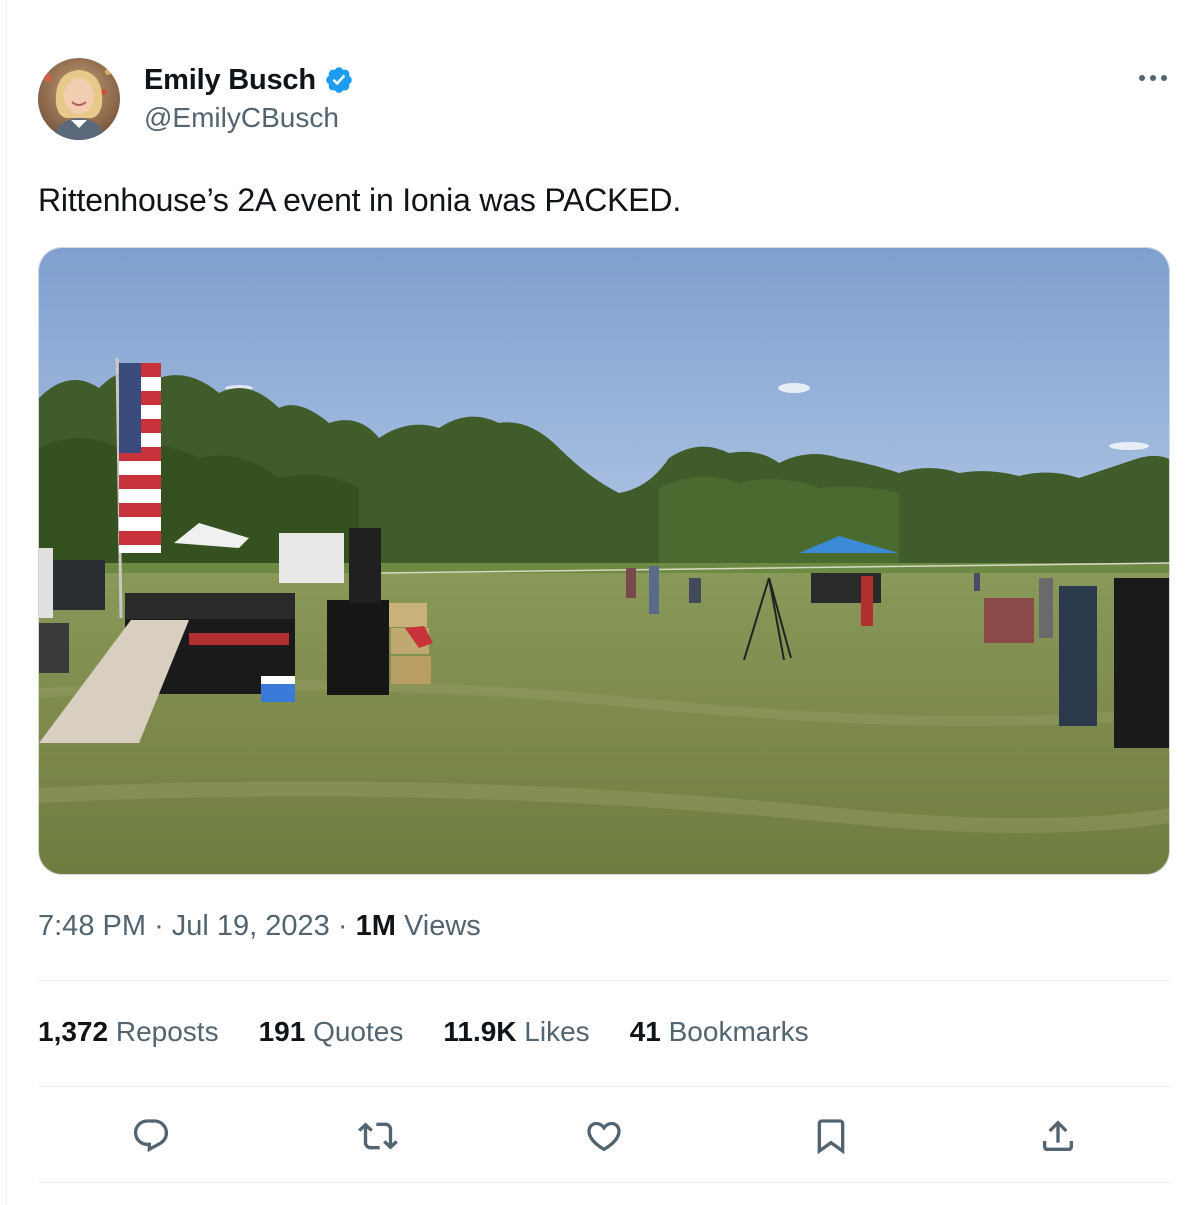 The width and height of the screenshot is (1195, 1205). Describe the element at coordinates (282, 1031) in the screenshot. I see `stat-count: 191` at that location.